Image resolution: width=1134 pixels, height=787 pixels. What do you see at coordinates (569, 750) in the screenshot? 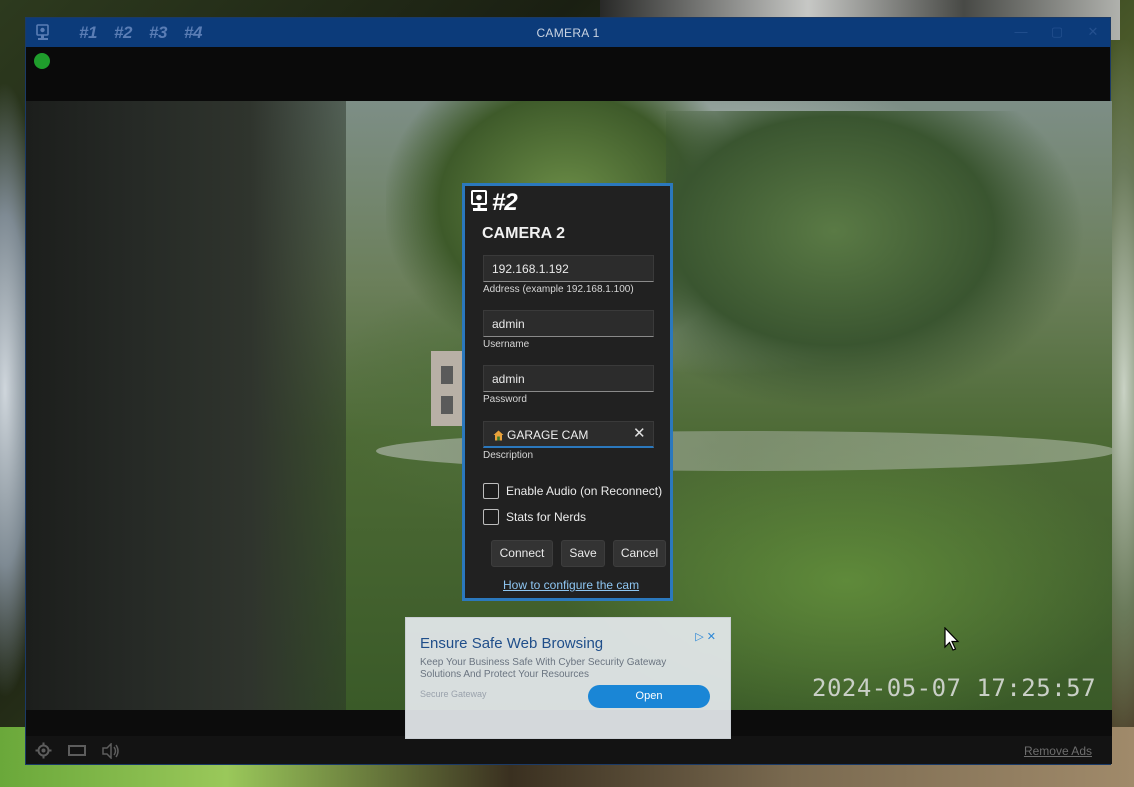
I see `bottom-toolbar-strip` at bounding box center [569, 750].